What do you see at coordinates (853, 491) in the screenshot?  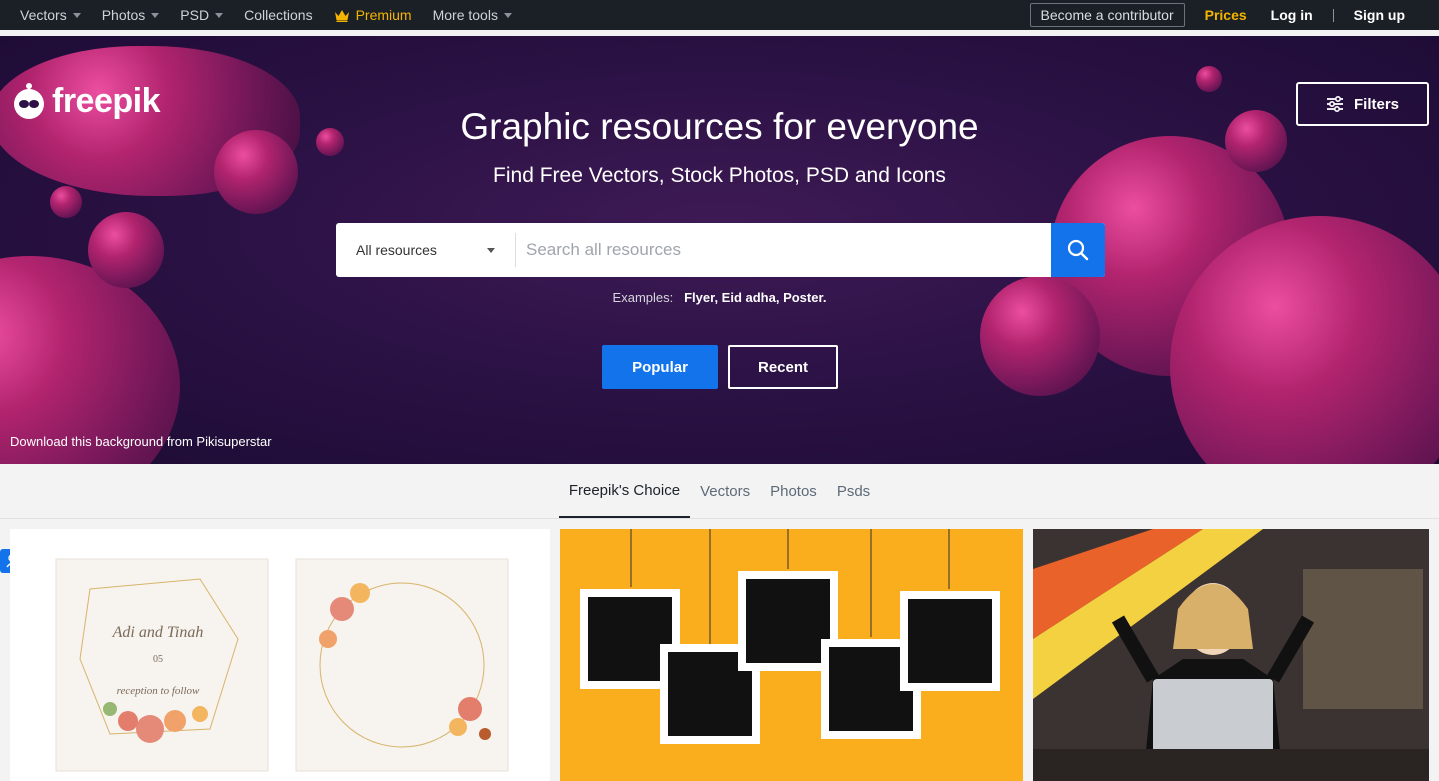 I see `tab-psds: Psds` at bounding box center [853, 491].